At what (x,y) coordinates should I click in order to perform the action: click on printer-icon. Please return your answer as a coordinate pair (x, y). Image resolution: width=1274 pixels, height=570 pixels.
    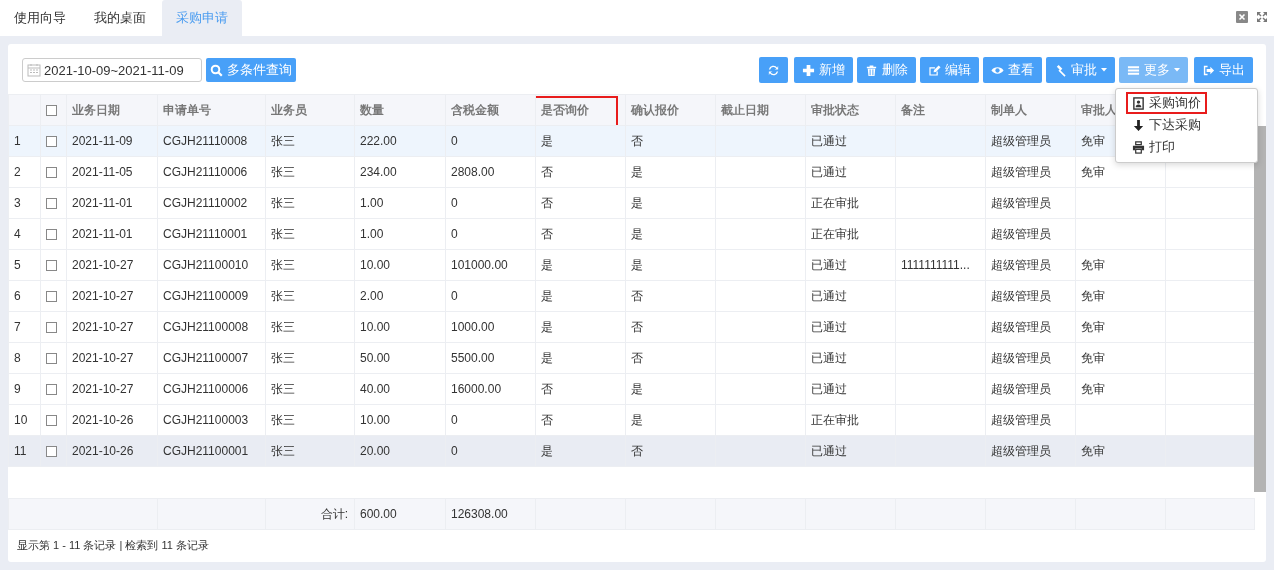
    Looking at the image, I should click on (1138, 147).